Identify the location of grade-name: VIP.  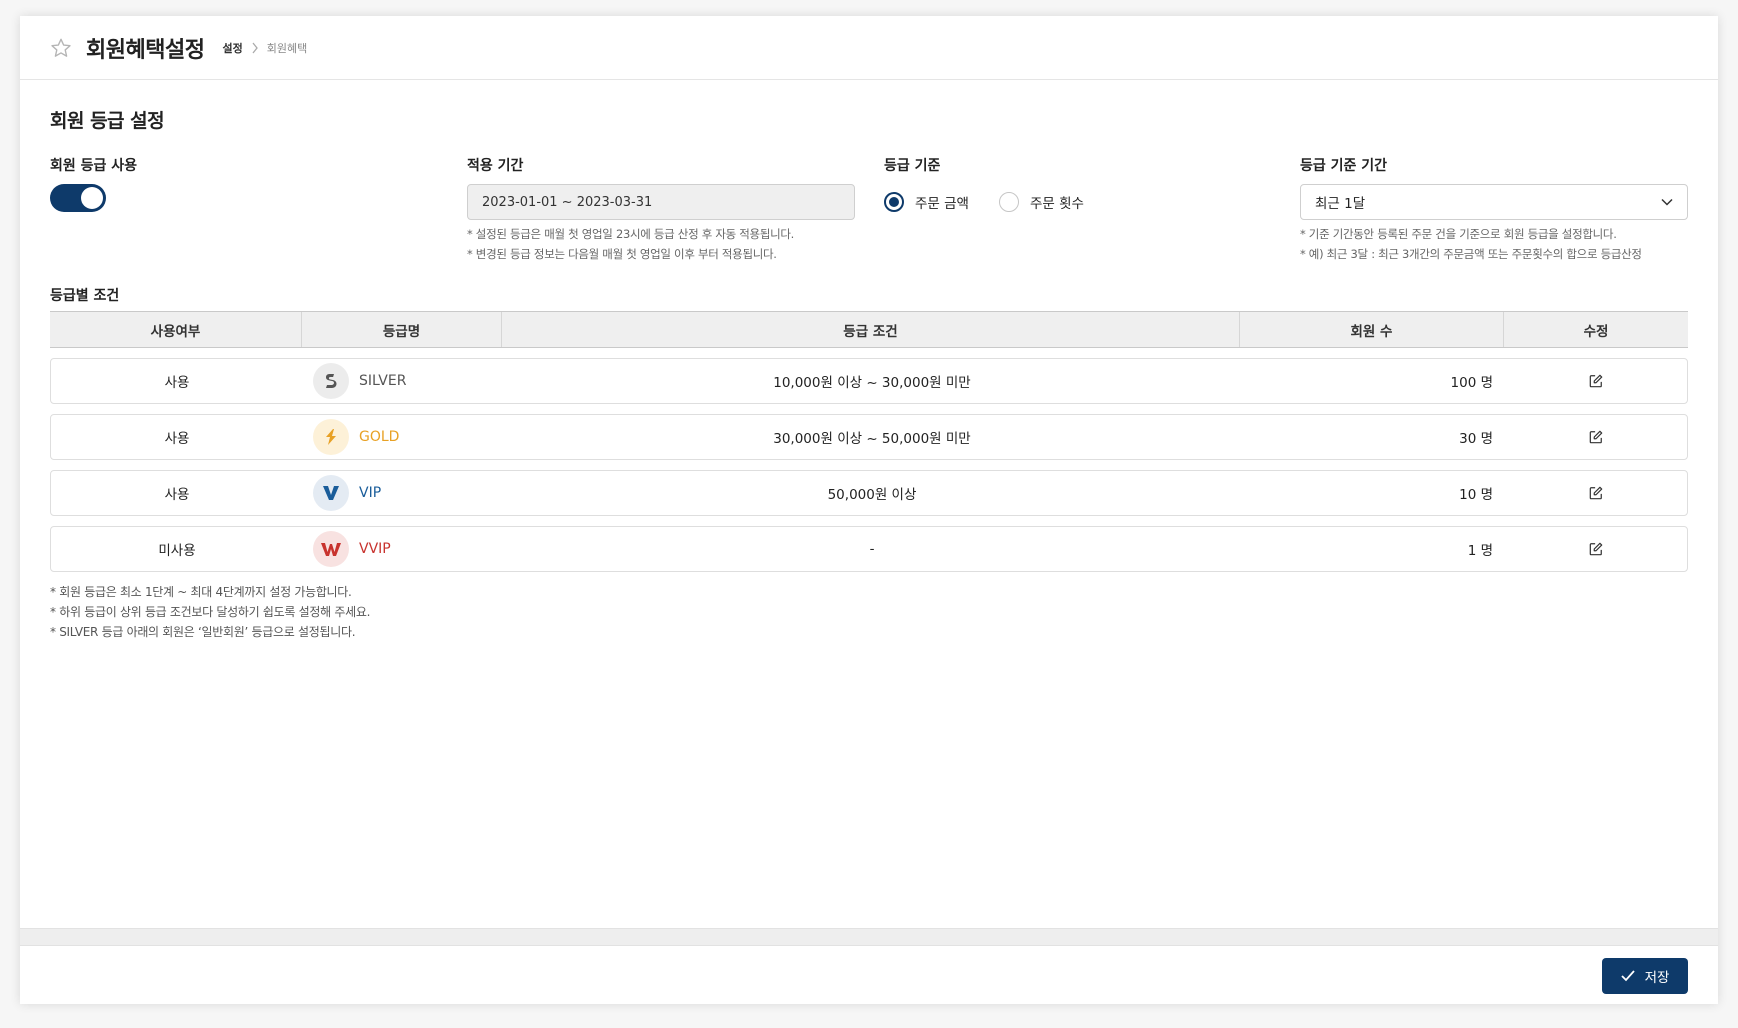
(370, 493).